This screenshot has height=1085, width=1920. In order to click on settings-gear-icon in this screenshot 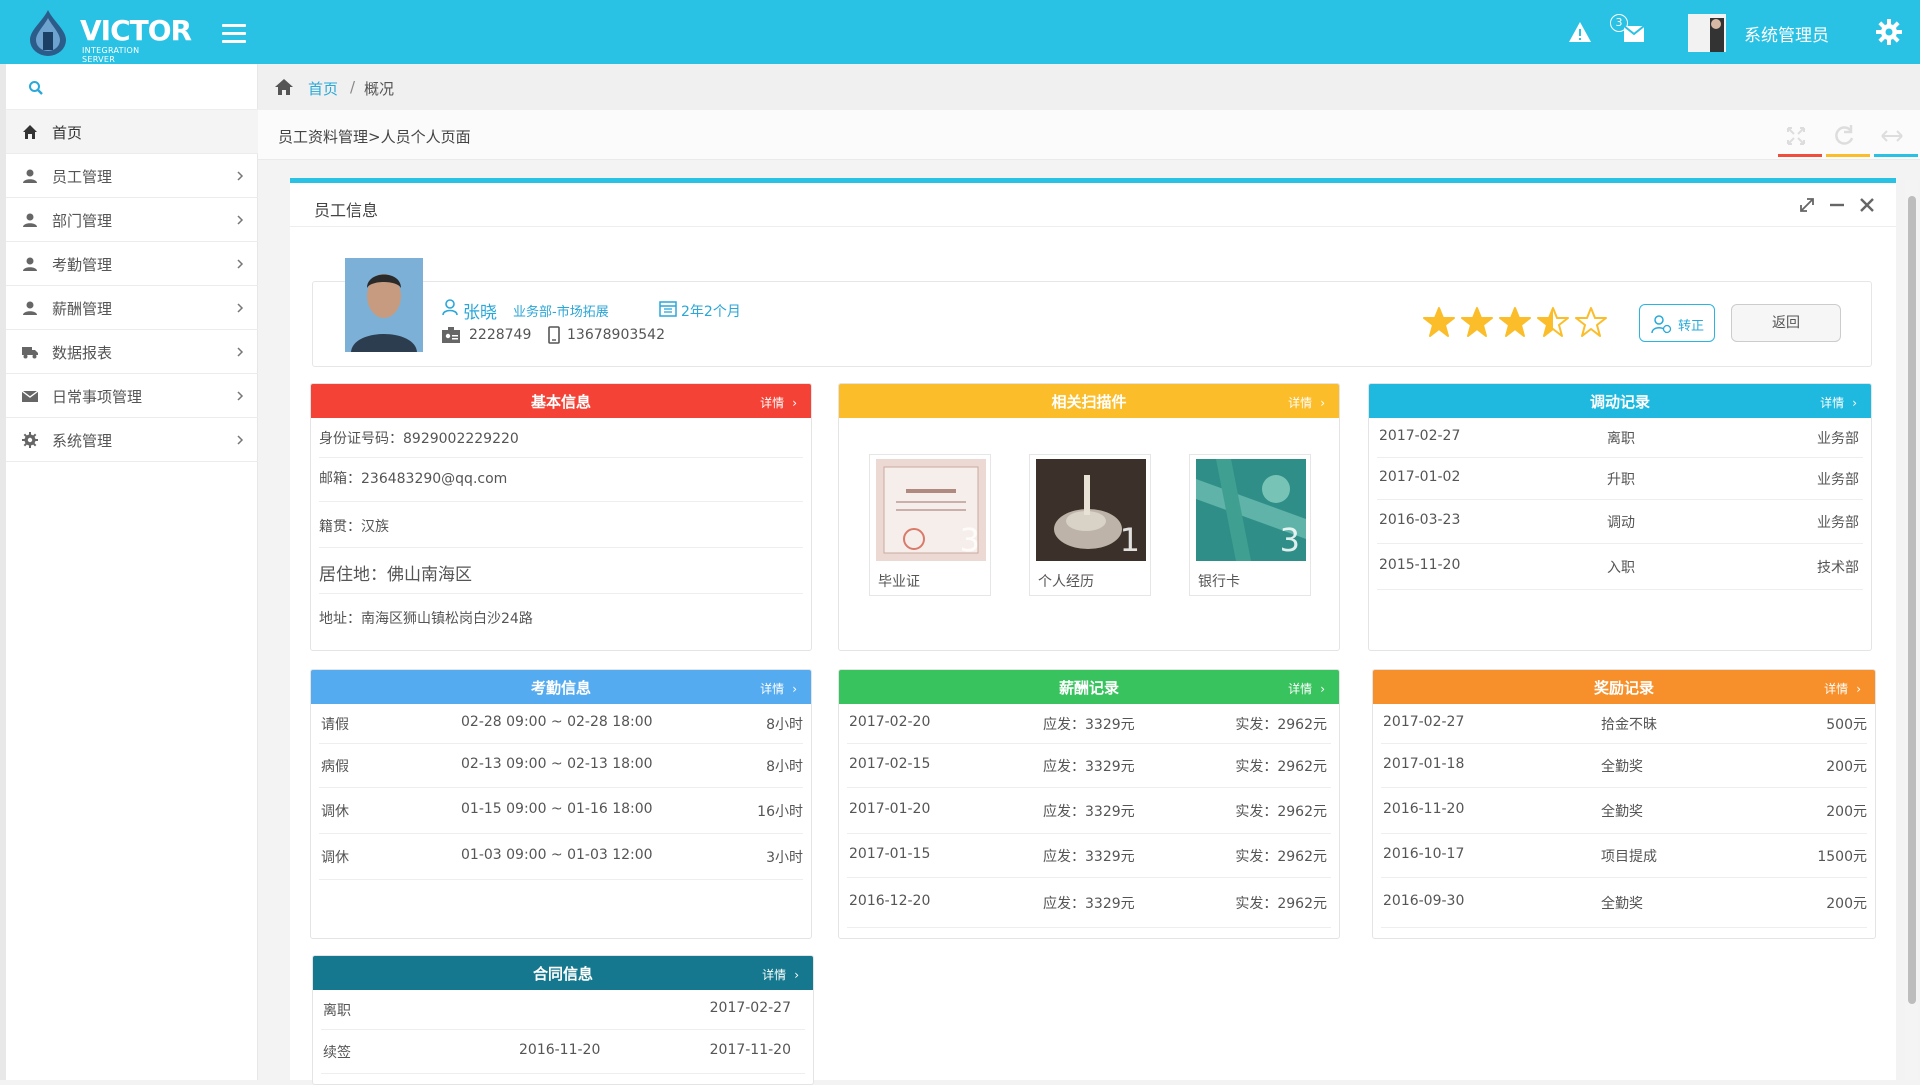, I will do `click(1889, 32)`.